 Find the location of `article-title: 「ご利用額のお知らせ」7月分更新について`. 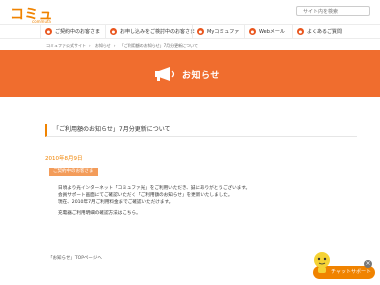

article-title: 「ご利用額のお知らせ」7月分更新について is located at coordinates (201, 130).